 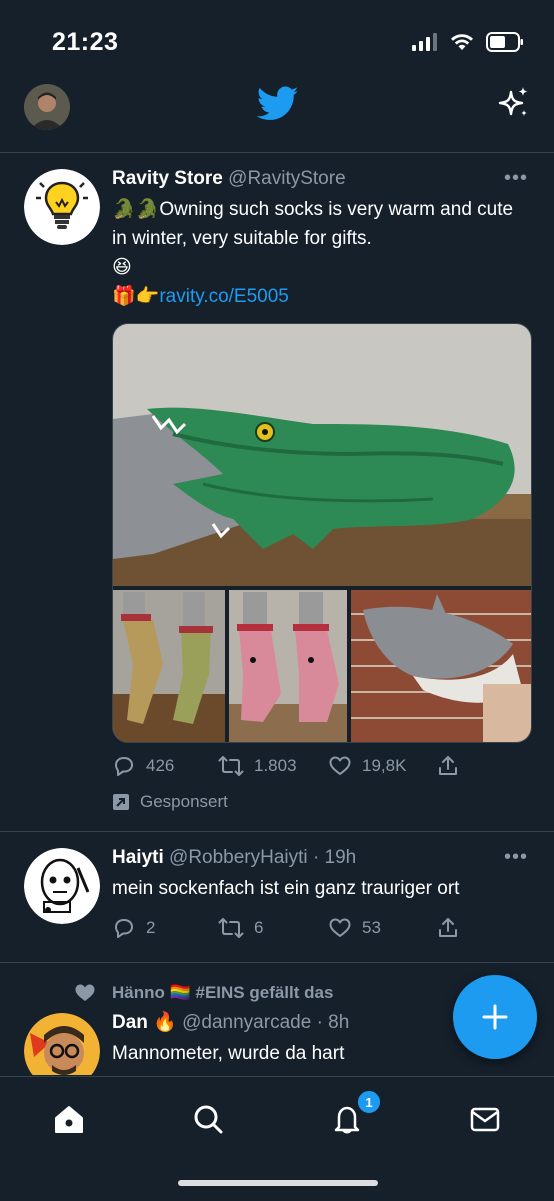 What do you see at coordinates (47, 107) in the screenshot?
I see `profile-avatar` at bounding box center [47, 107].